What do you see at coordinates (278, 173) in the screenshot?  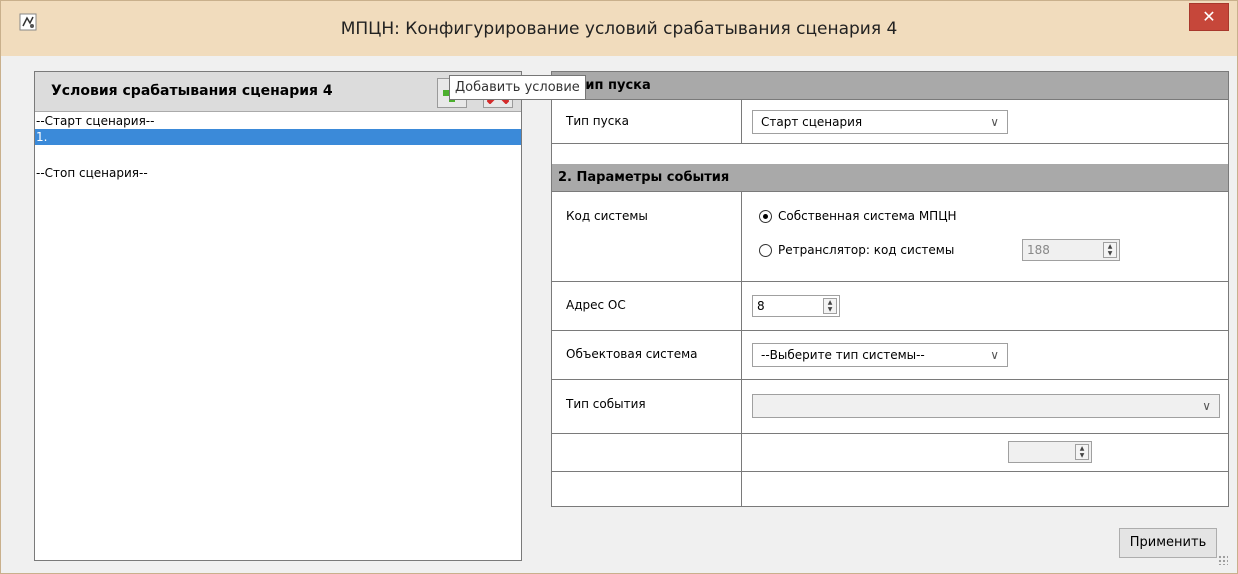 I see `list-item: --Стоп сценария--` at bounding box center [278, 173].